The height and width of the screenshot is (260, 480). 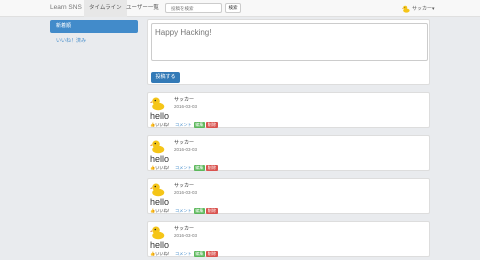 I want to click on sidebar: 新着順 いいね！済み, so click(x=94, y=35).